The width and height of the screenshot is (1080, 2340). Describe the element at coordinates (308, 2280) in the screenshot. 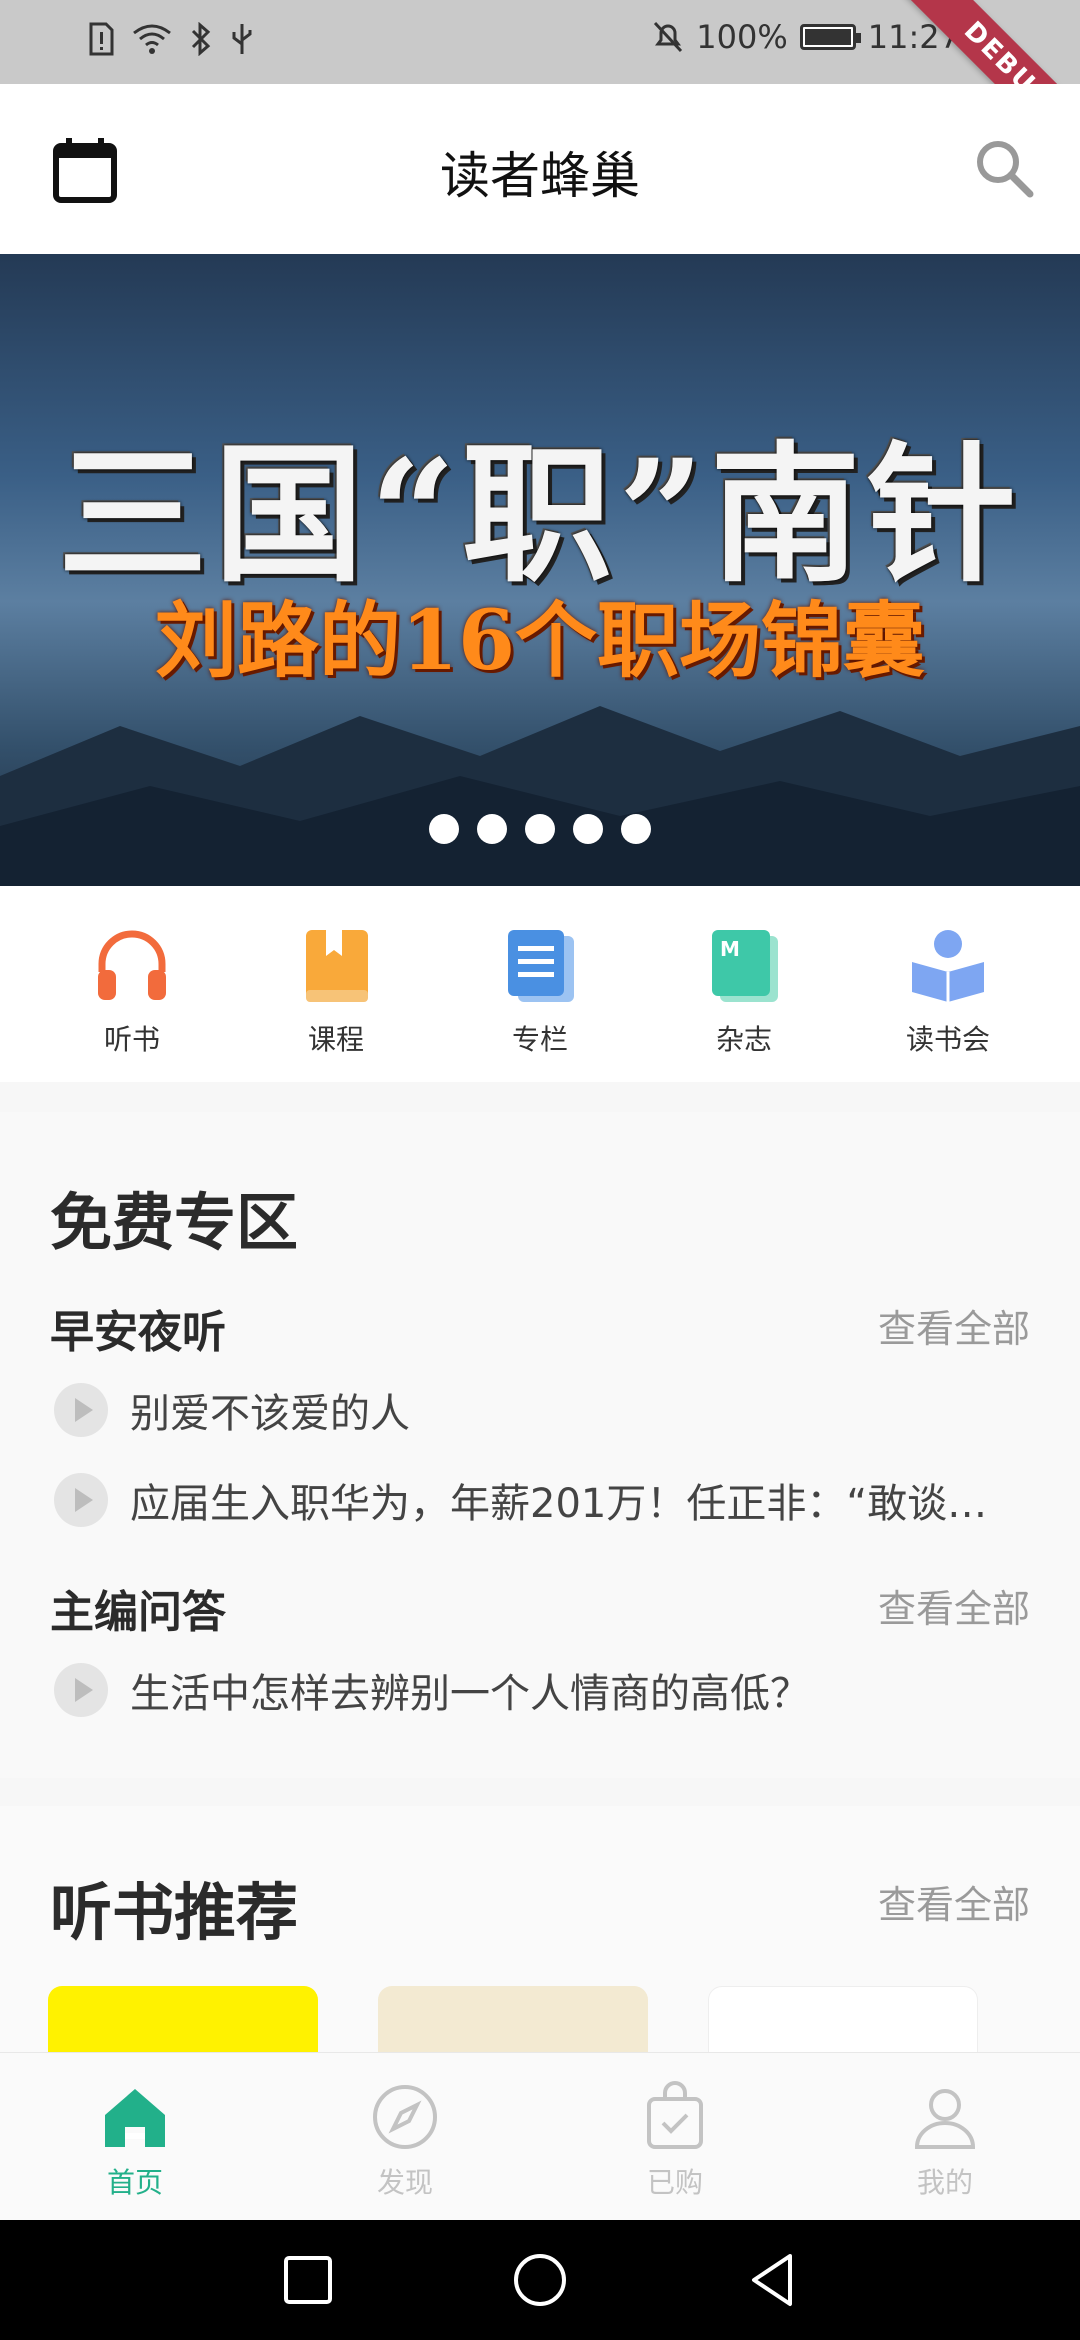

I see `recent-apps-icon` at that location.